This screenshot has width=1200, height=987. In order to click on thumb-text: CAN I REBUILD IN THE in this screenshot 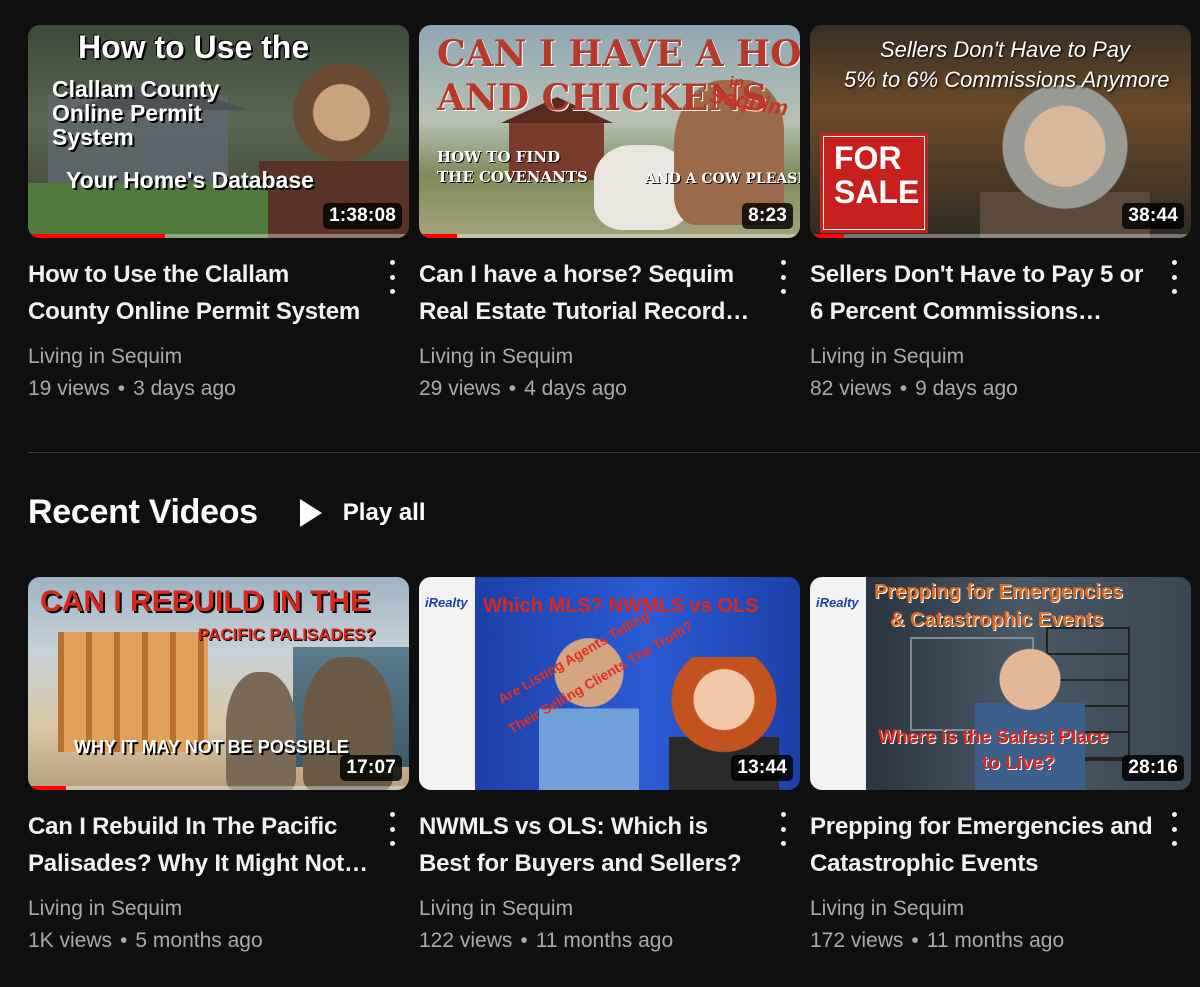, I will do `click(205, 601)`.